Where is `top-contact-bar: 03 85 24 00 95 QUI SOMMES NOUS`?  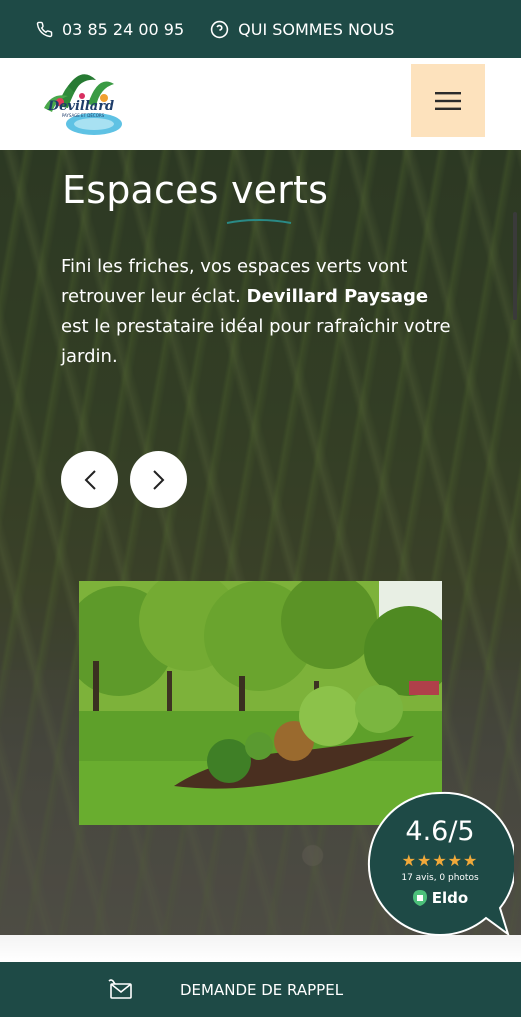
top-contact-bar: 03 85 24 00 95 QUI SOMMES NOUS is located at coordinates (260, 29).